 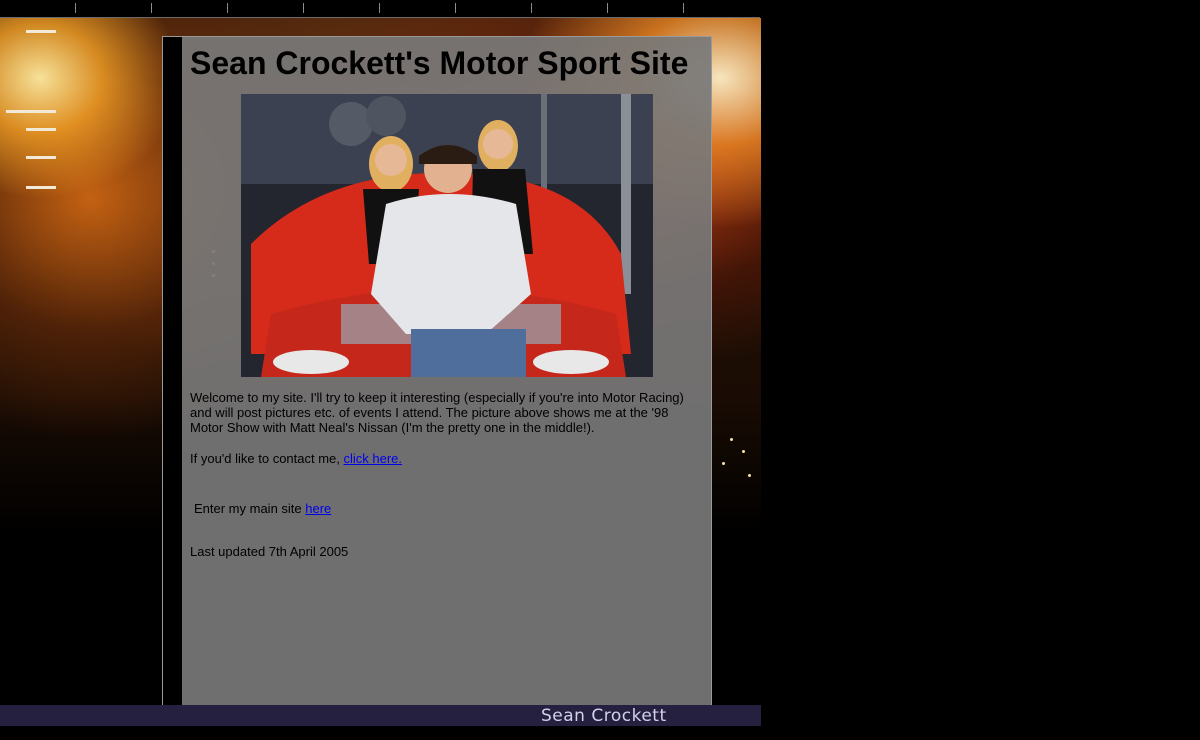 I want to click on motor-show-photo, so click(x=447, y=235).